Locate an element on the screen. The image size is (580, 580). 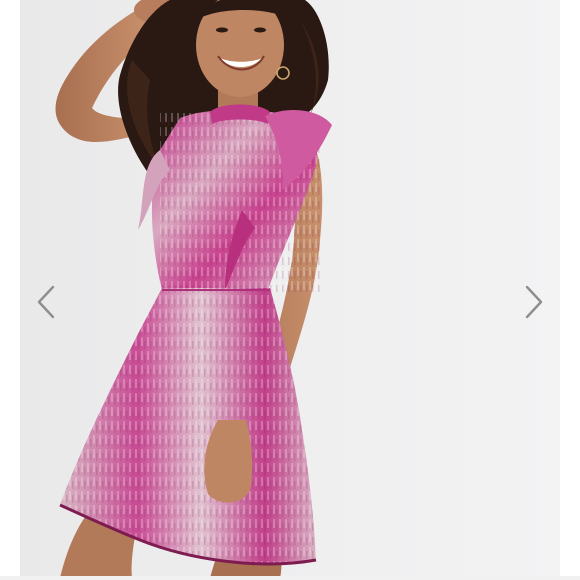
chevron-left-icon is located at coordinates (46, 302).